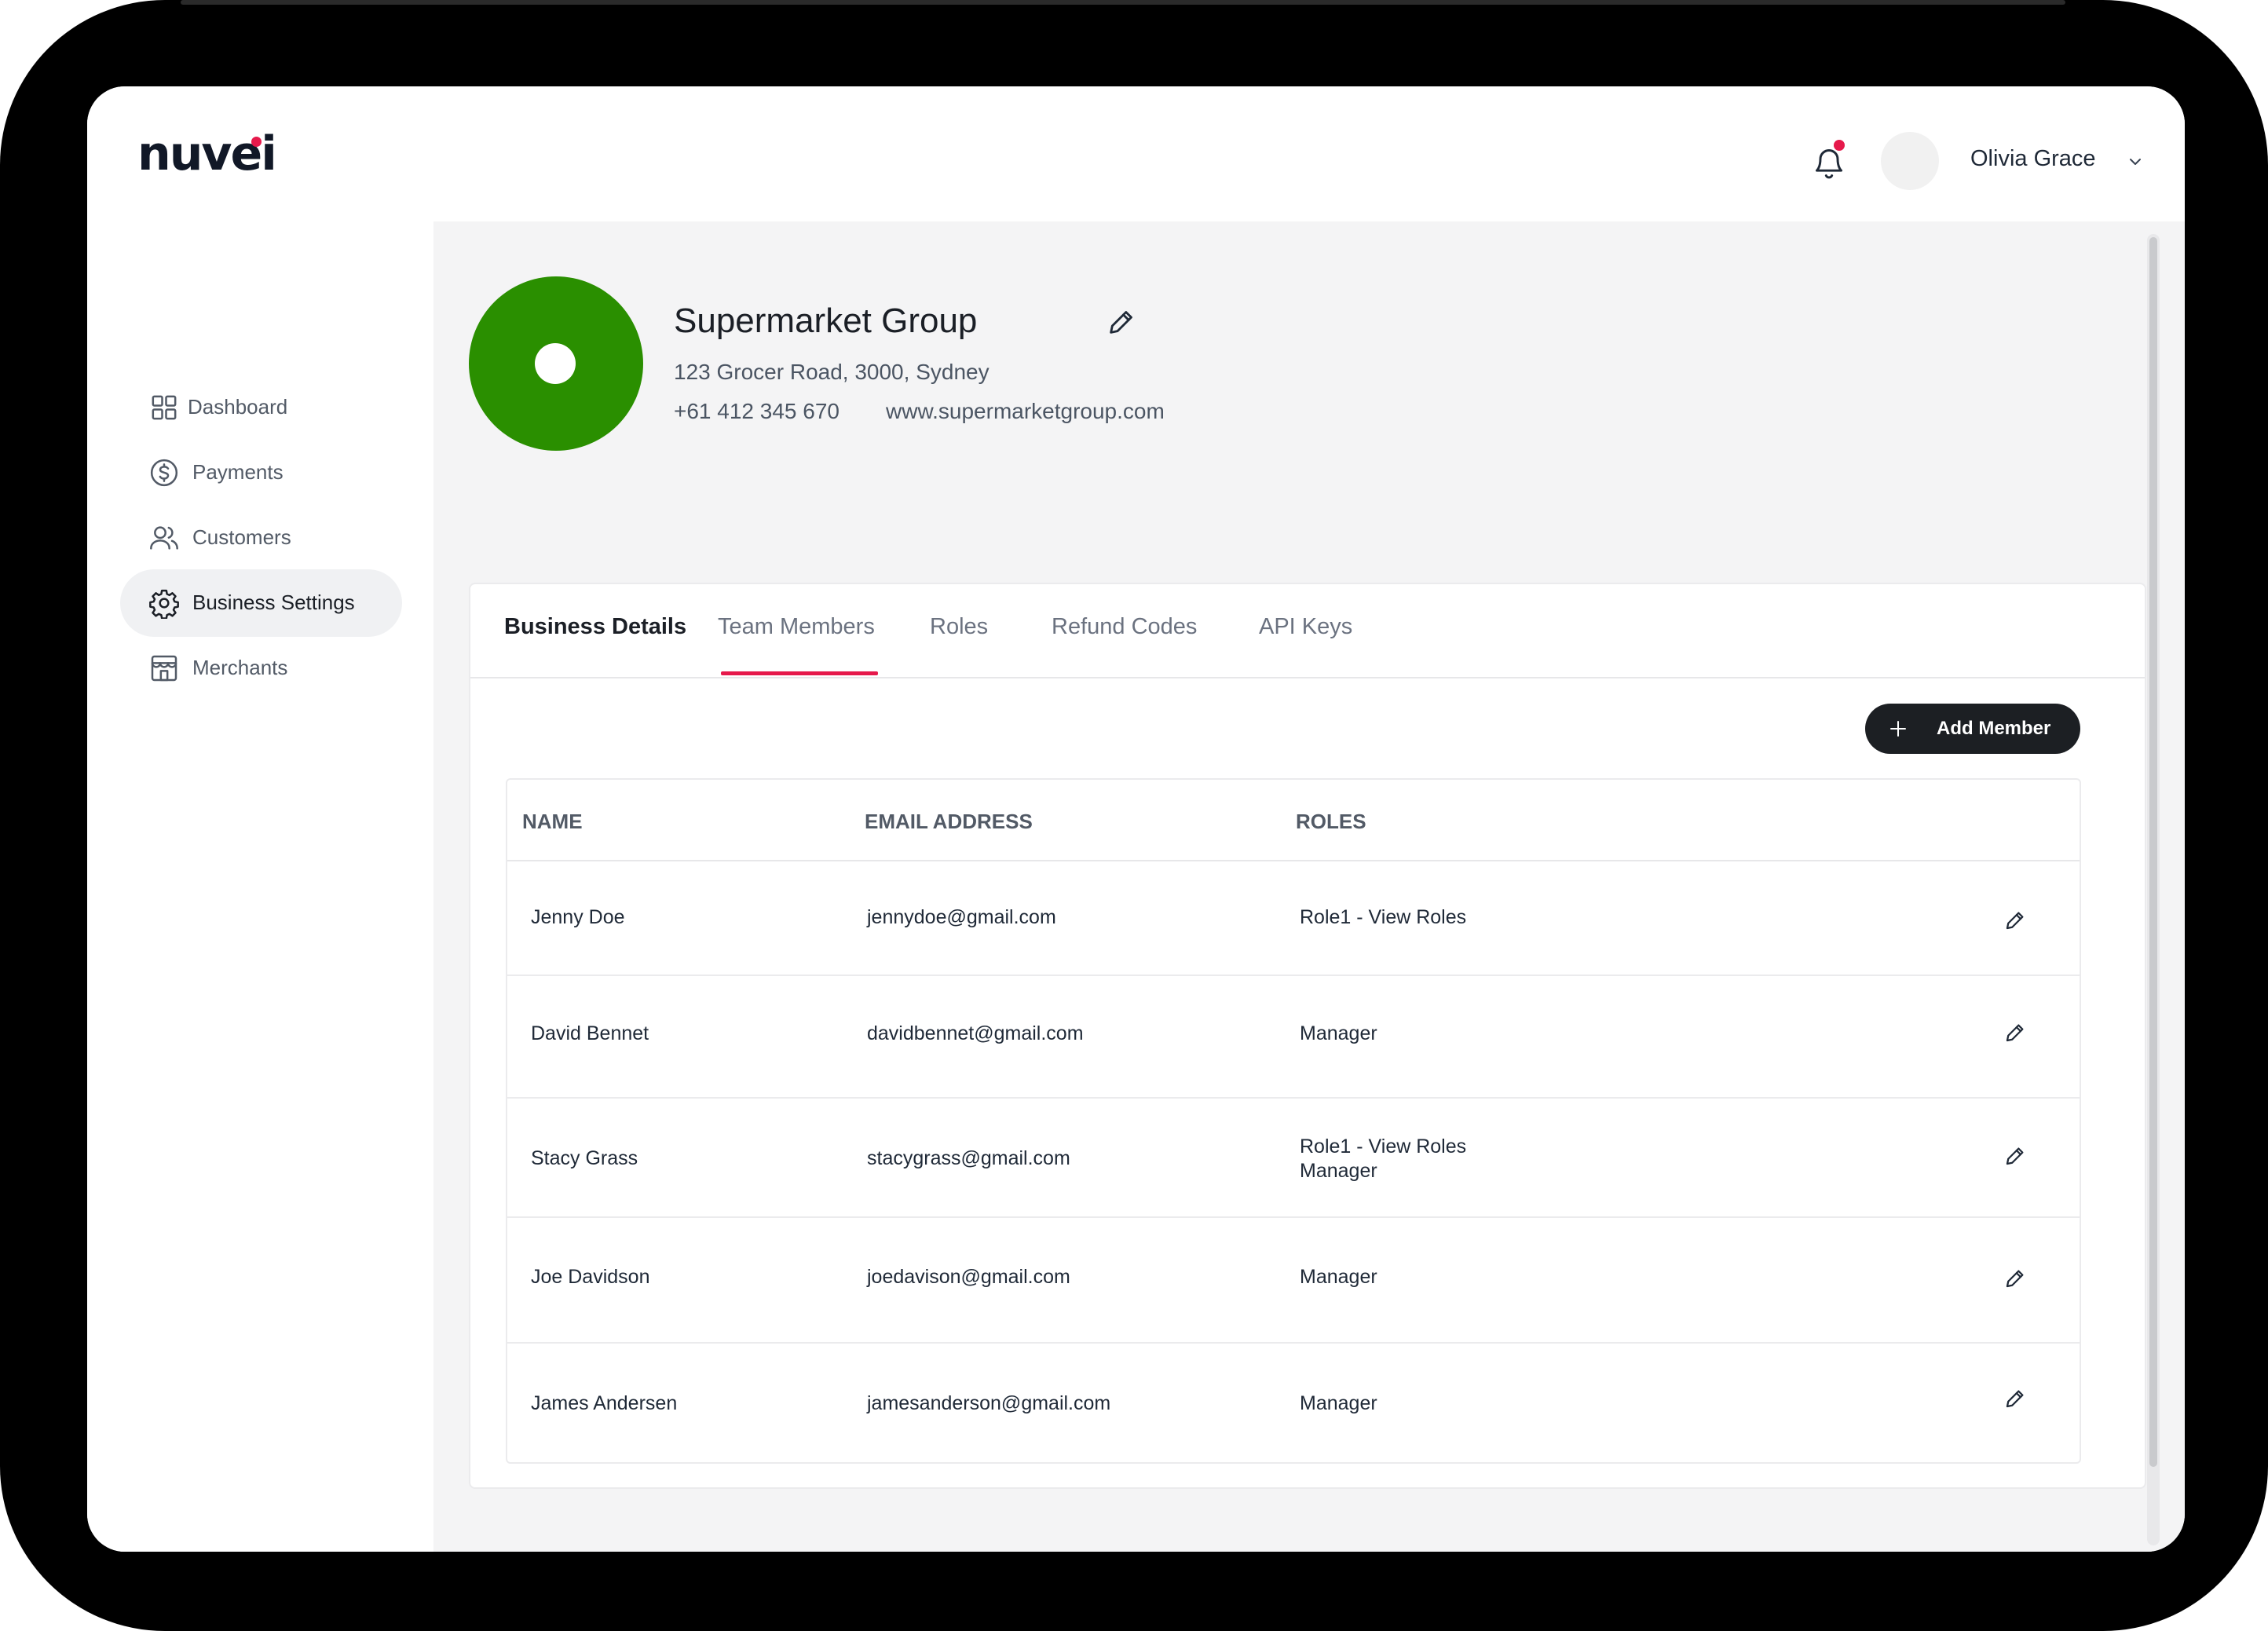 Image resolution: width=2268 pixels, height=1631 pixels. I want to click on member-name: David Bennet, so click(590, 1033).